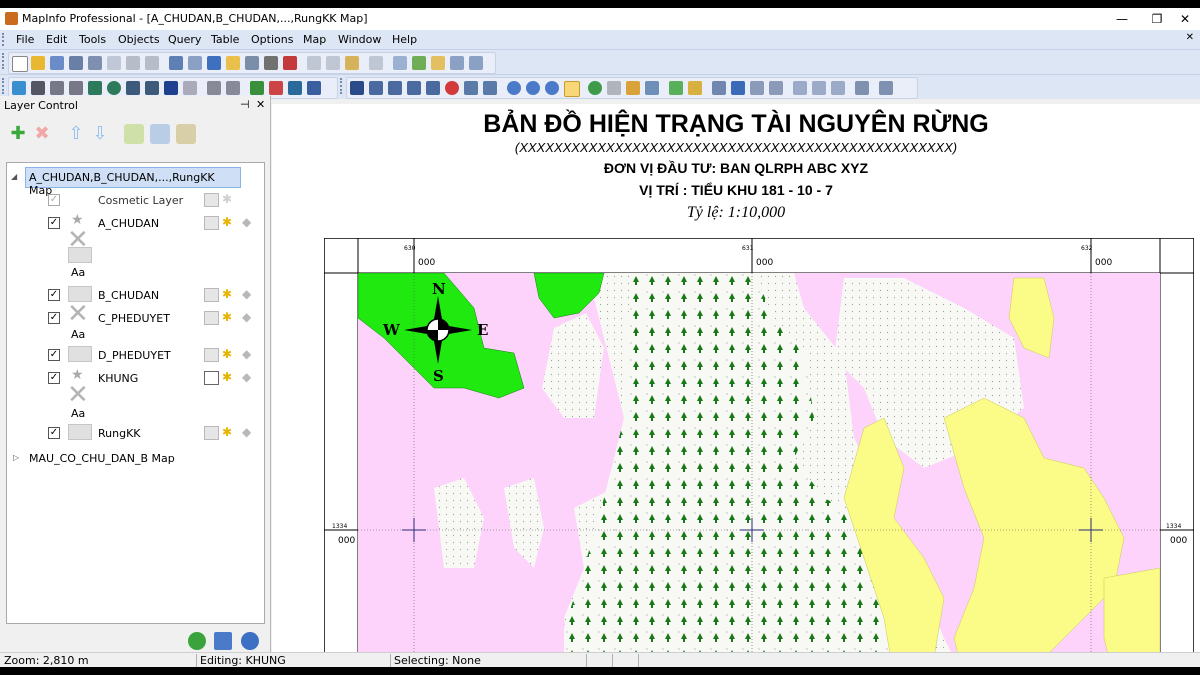 The width and height of the screenshot is (1200, 675). What do you see at coordinates (352, 63) in the screenshot?
I see `paste-icon` at bounding box center [352, 63].